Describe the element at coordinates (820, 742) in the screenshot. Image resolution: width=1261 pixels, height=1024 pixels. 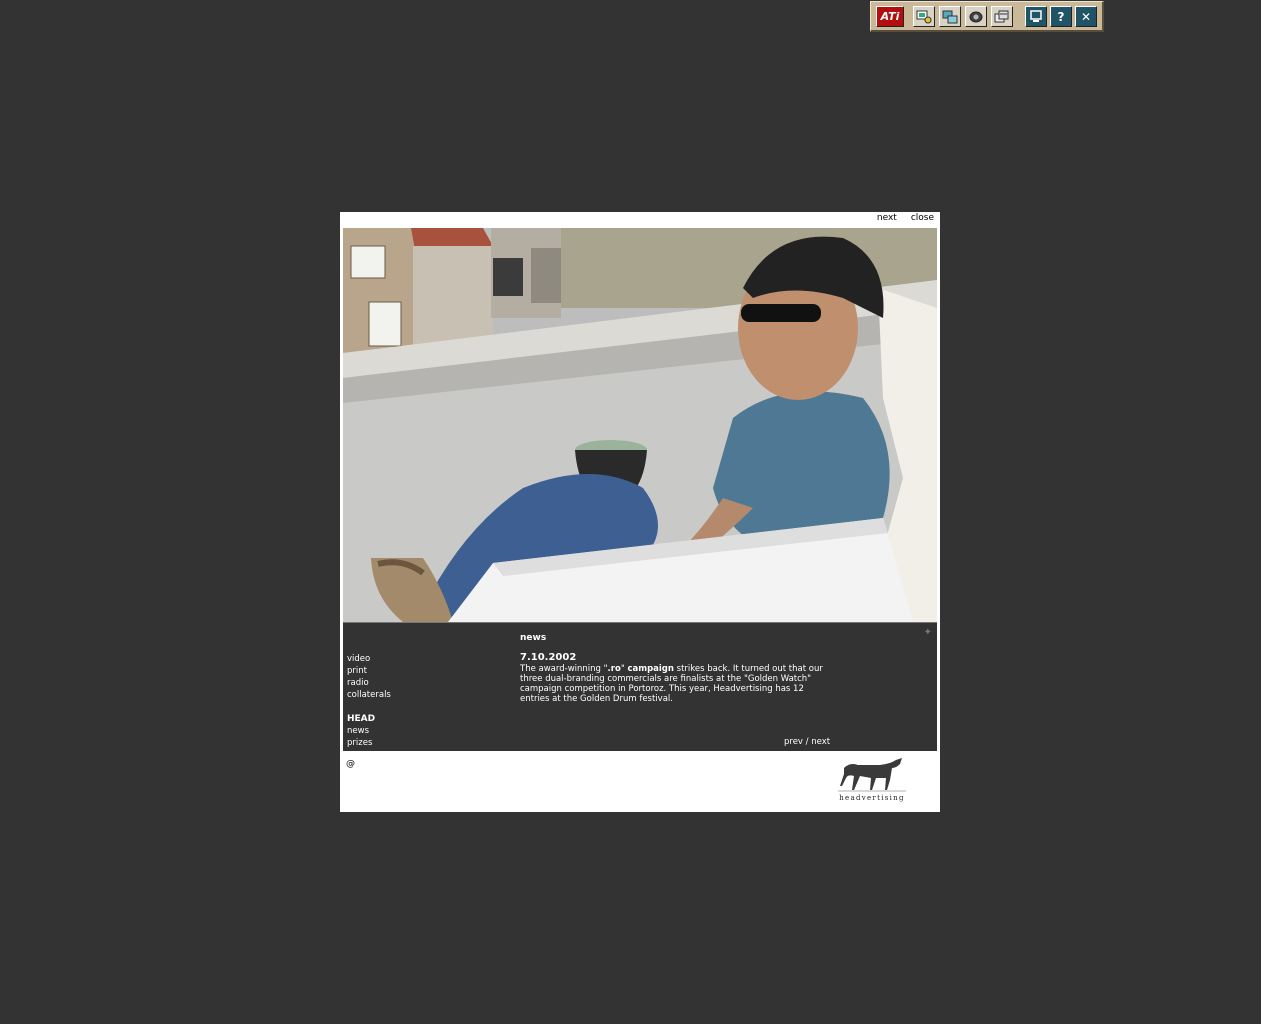
I see `next-news-link: next` at that location.